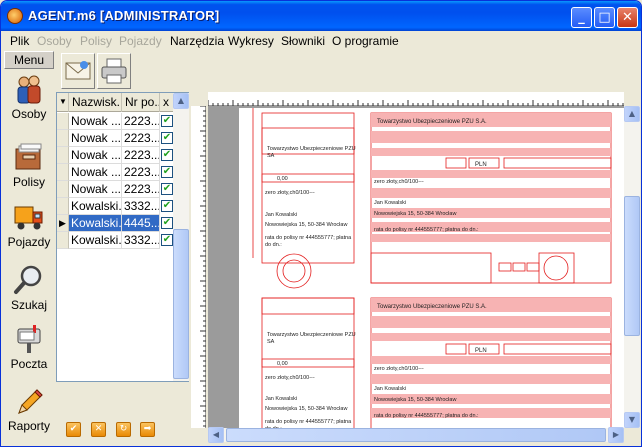  What do you see at coordinates (627, 17) in the screenshot?
I see `close-button: ✕` at bounding box center [627, 17].